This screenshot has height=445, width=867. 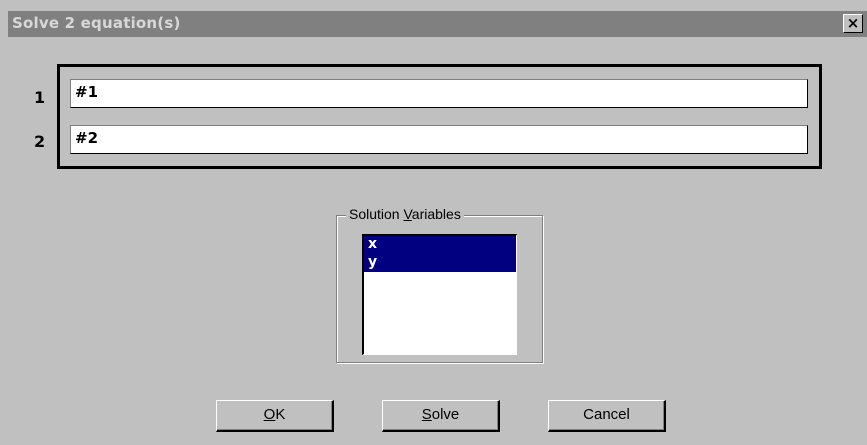 I want to click on list-item-y: y, so click(x=440, y=263).